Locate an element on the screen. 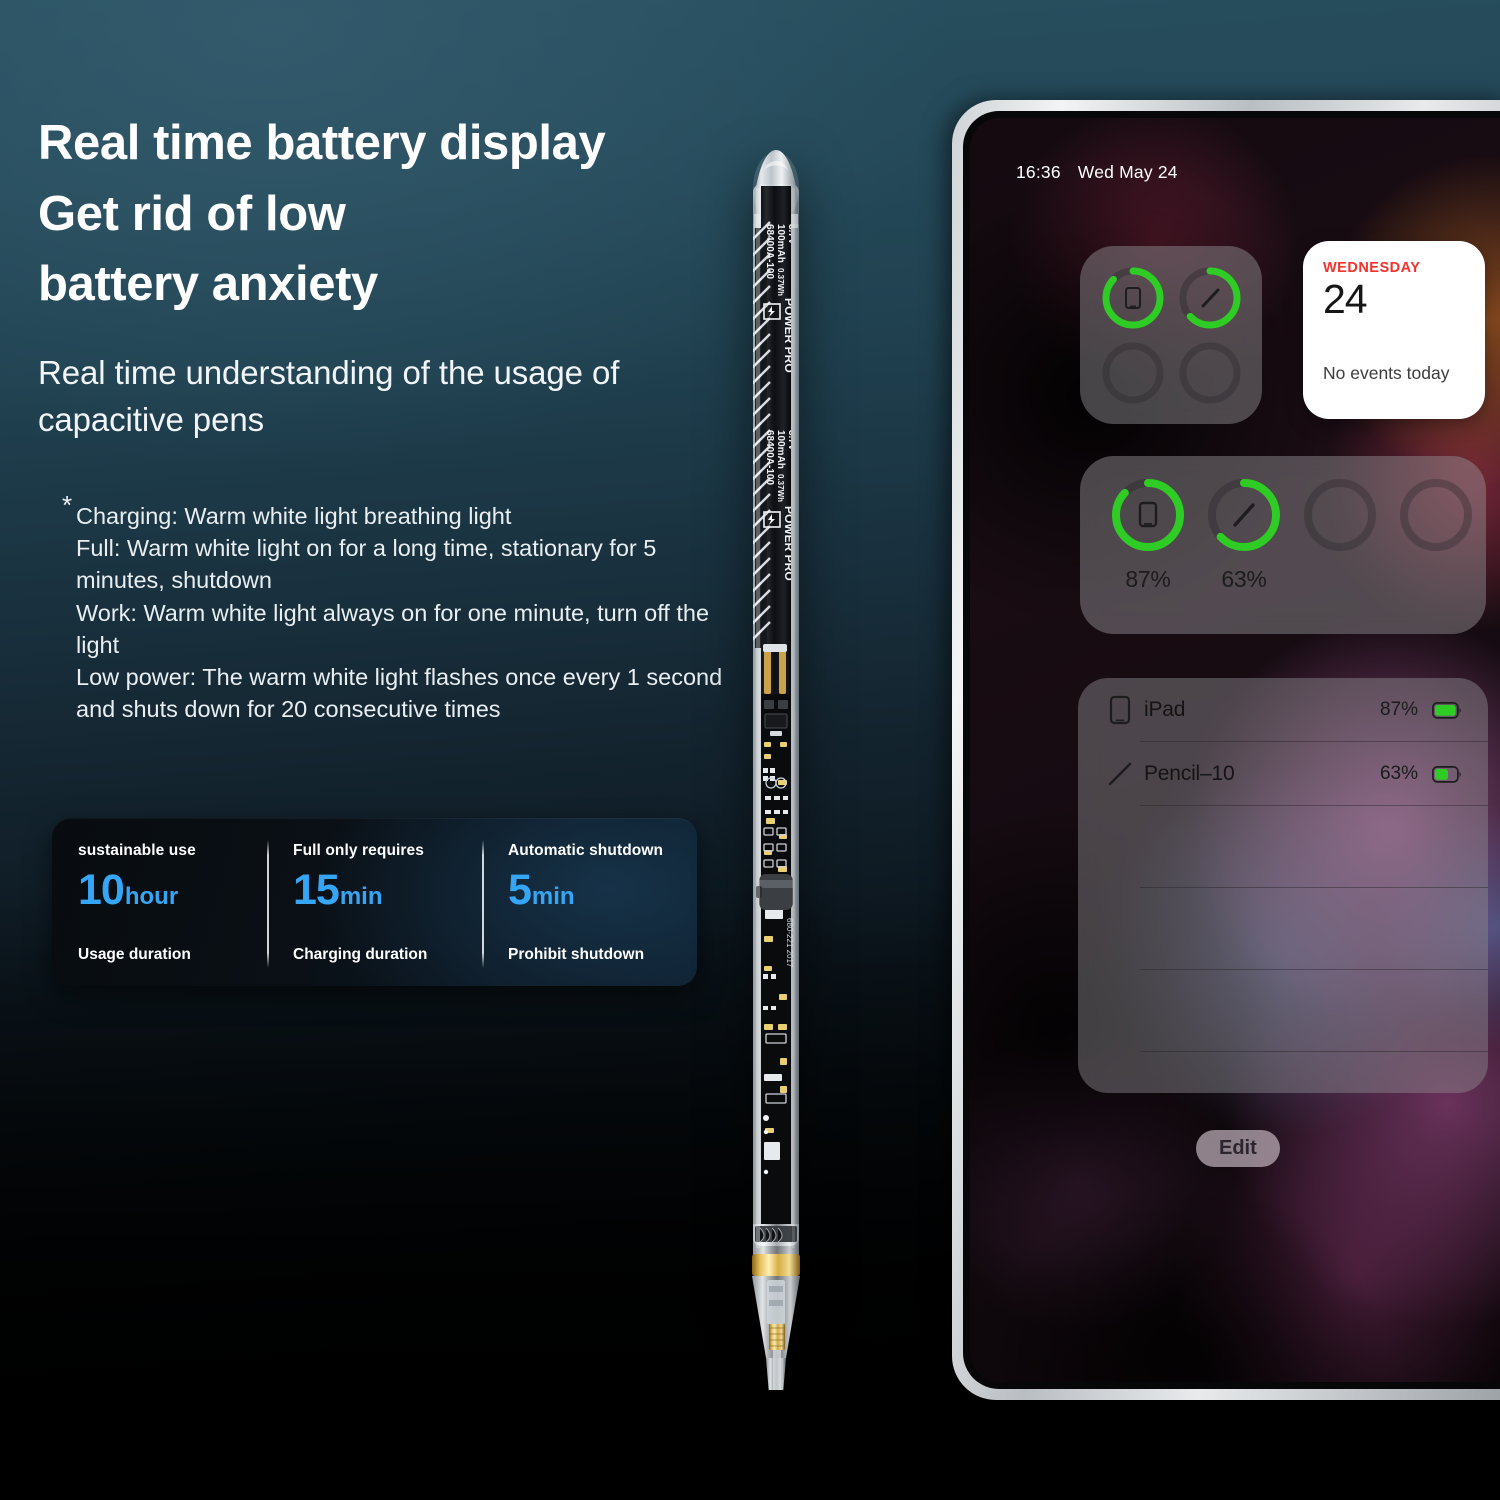  asterisk-marker: * is located at coordinates (67, 505).